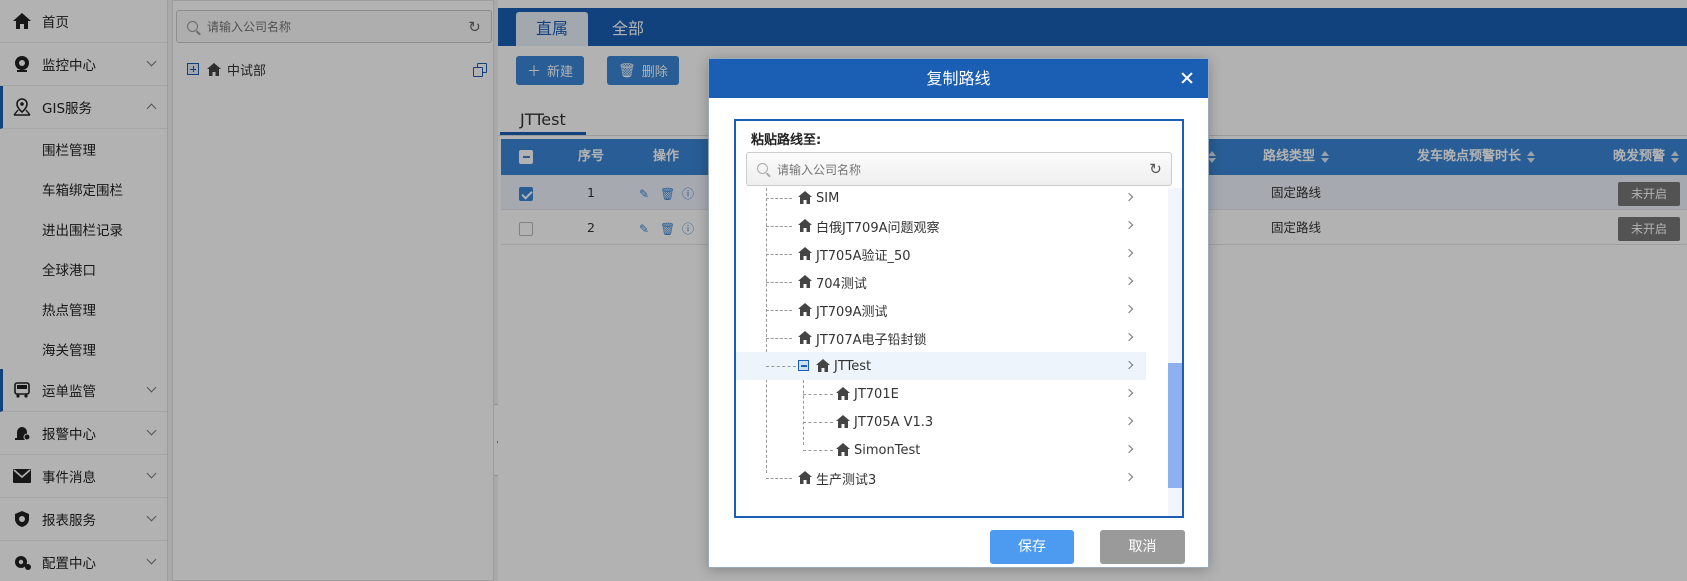  Describe the element at coordinates (786, 140) in the screenshot. I see `paste-label: 粘贴路线至:` at that location.